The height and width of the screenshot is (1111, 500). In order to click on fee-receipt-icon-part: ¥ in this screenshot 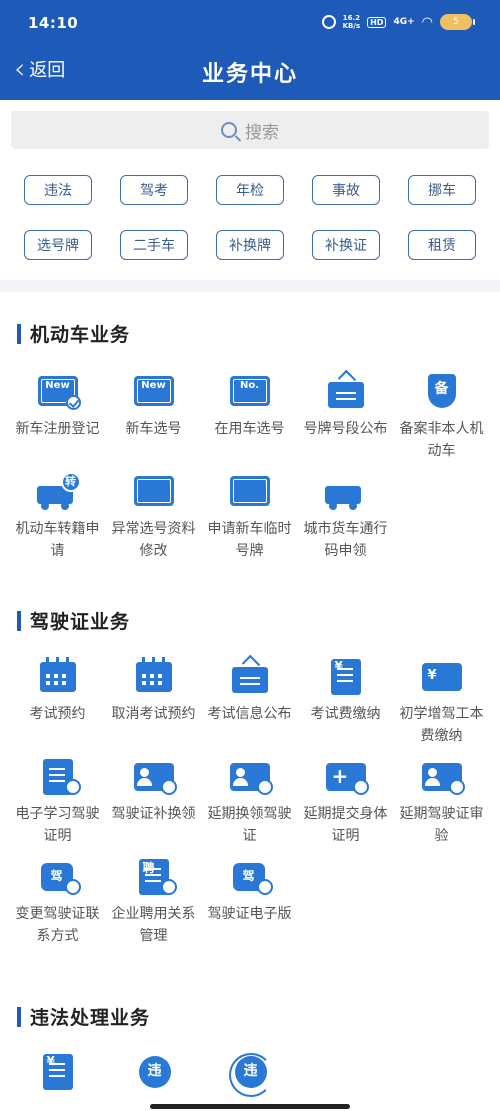, I will do `click(345, 677)`.